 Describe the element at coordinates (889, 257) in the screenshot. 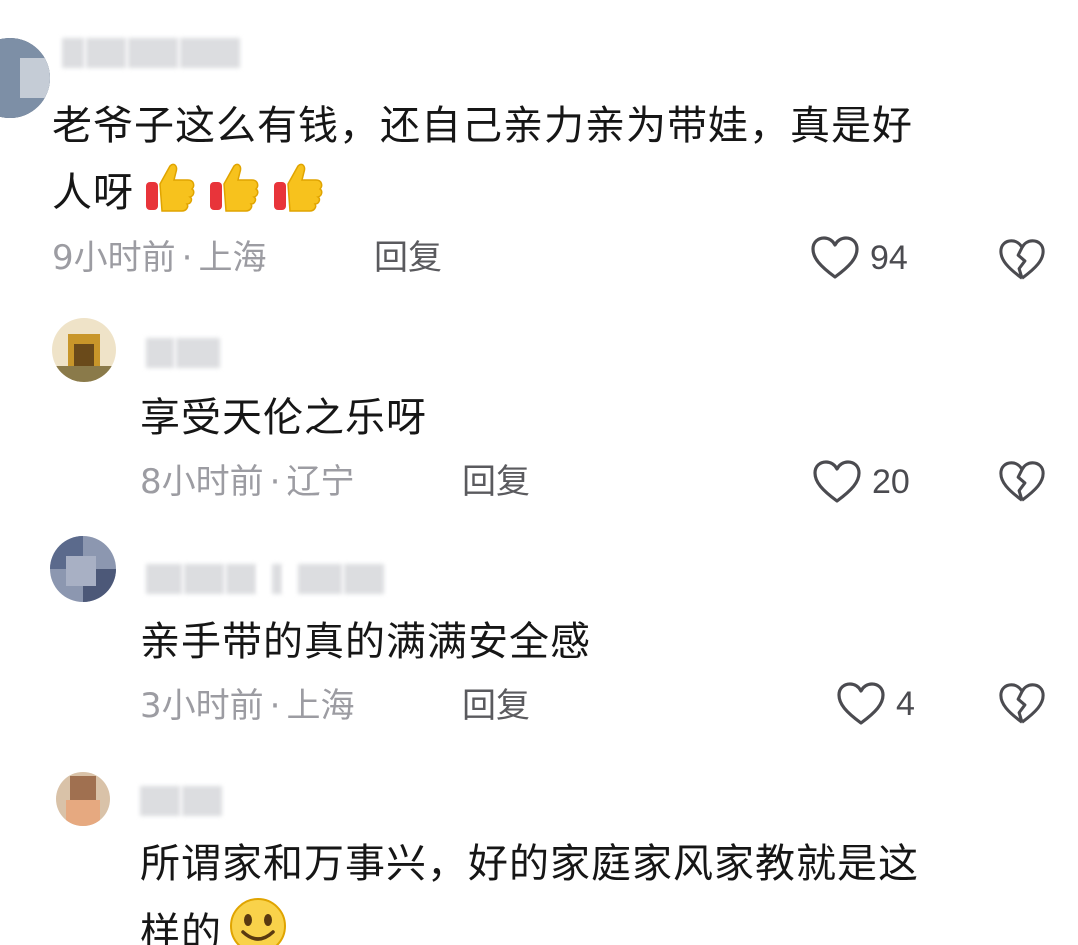

I see `like-count: 94` at that location.